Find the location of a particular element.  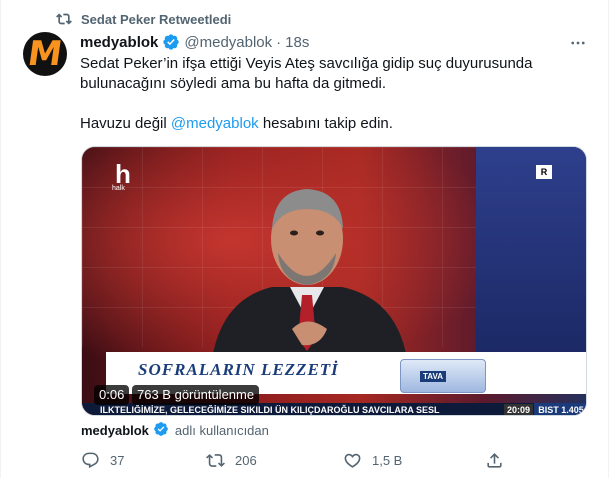

ticker-bist: BIST 1.405 is located at coordinates (560, 409).